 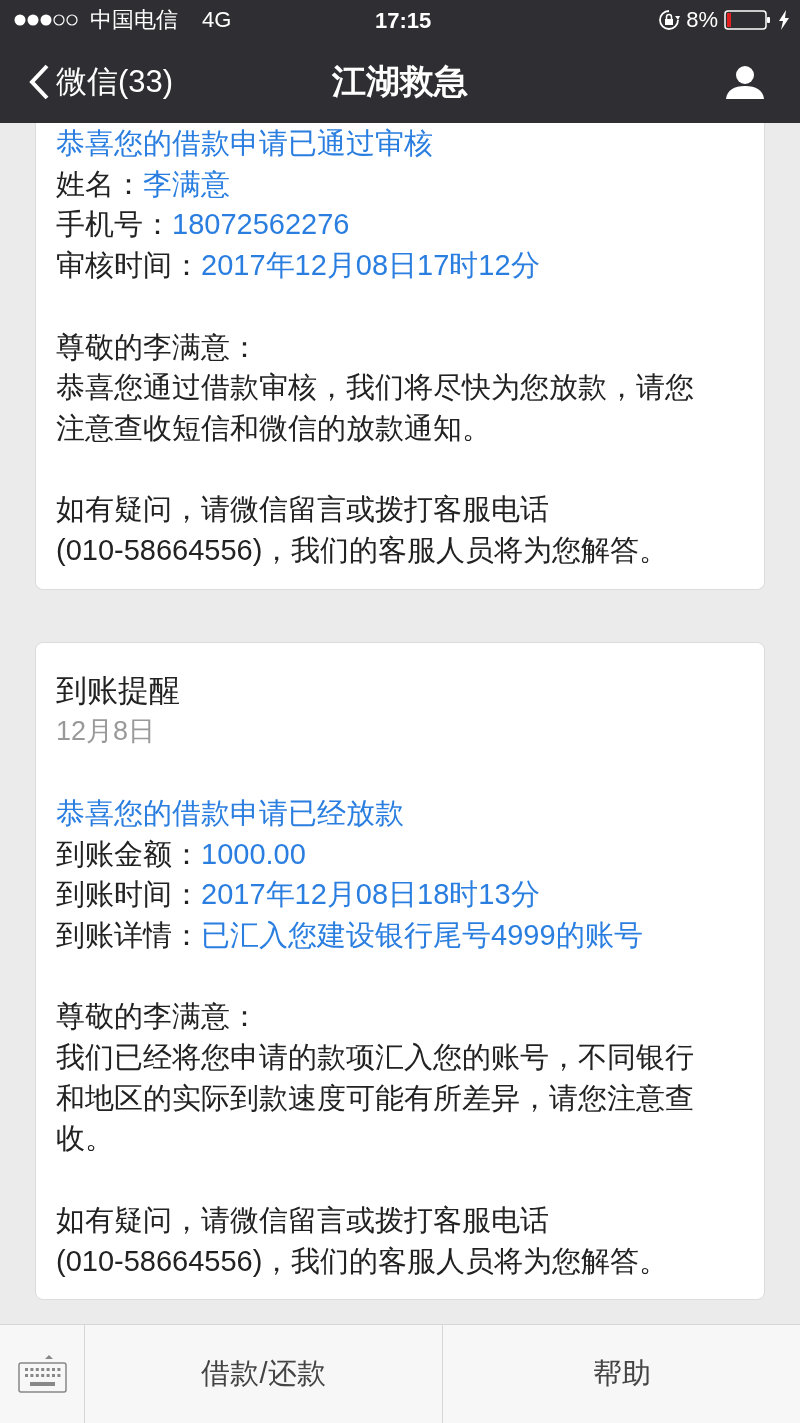 I want to click on body-text: 恭喜您通过借款审核，我们将尽快为您放款，请您注意查收短信和微信的放款通知。, so click(x=375, y=408).